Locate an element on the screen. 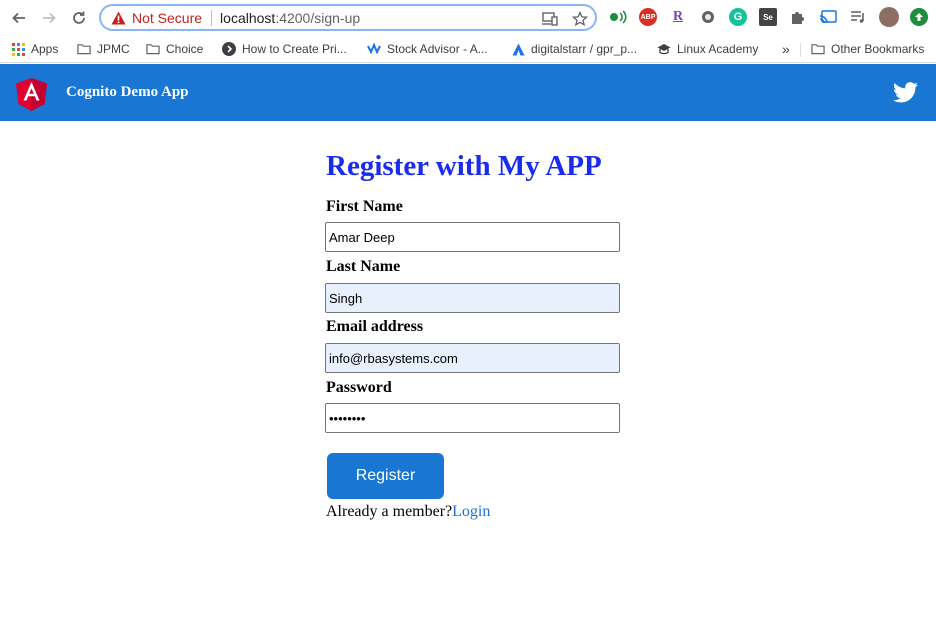 This screenshot has height=622, width=936. first-name-input is located at coordinates (472, 237).